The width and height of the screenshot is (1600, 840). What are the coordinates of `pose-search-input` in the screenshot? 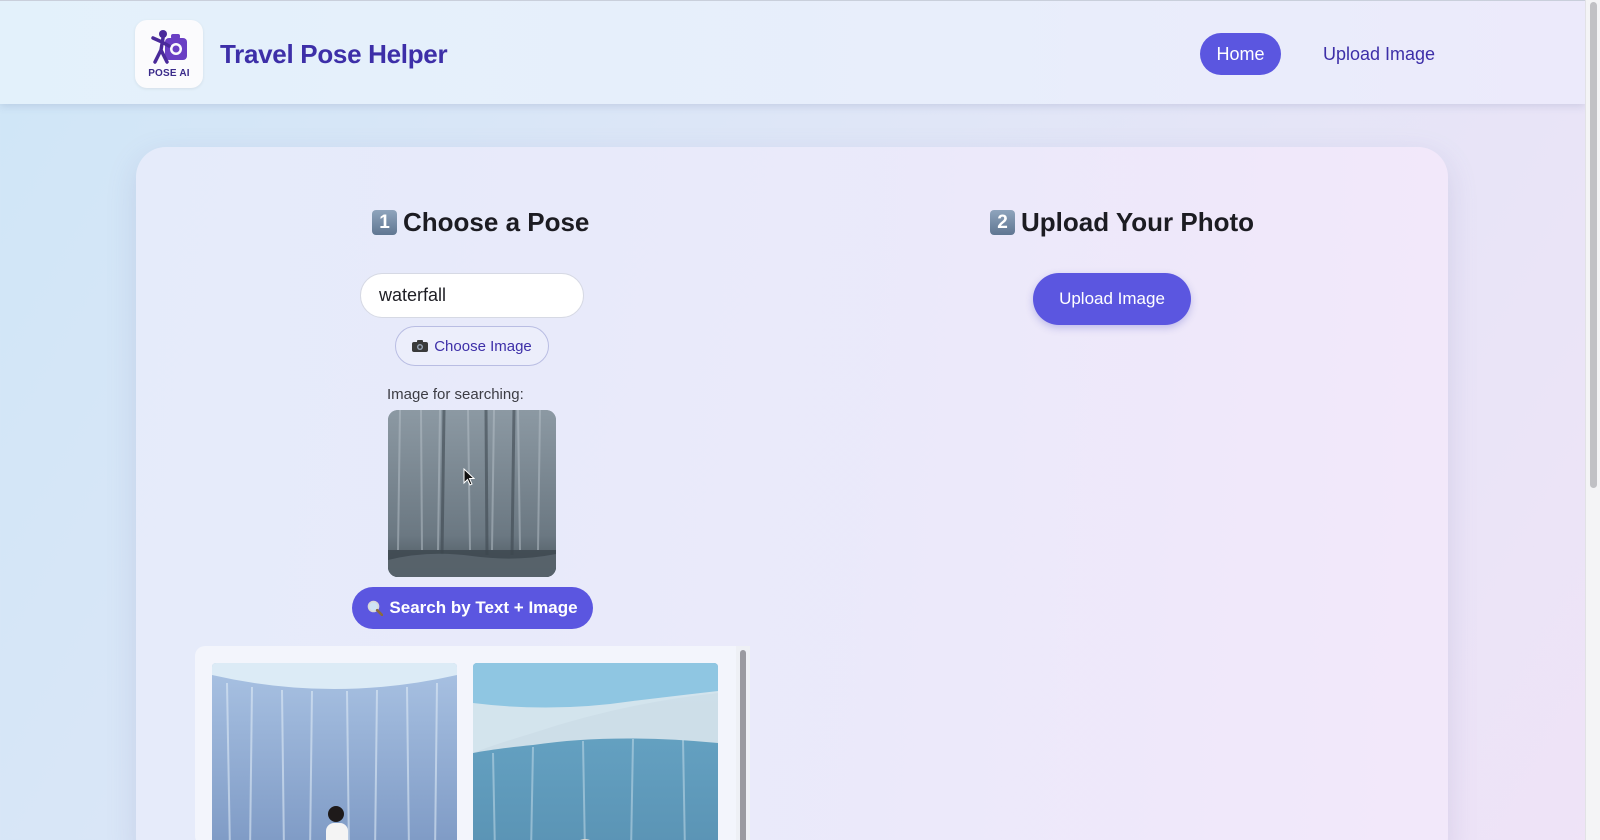 It's located at (472, 295).